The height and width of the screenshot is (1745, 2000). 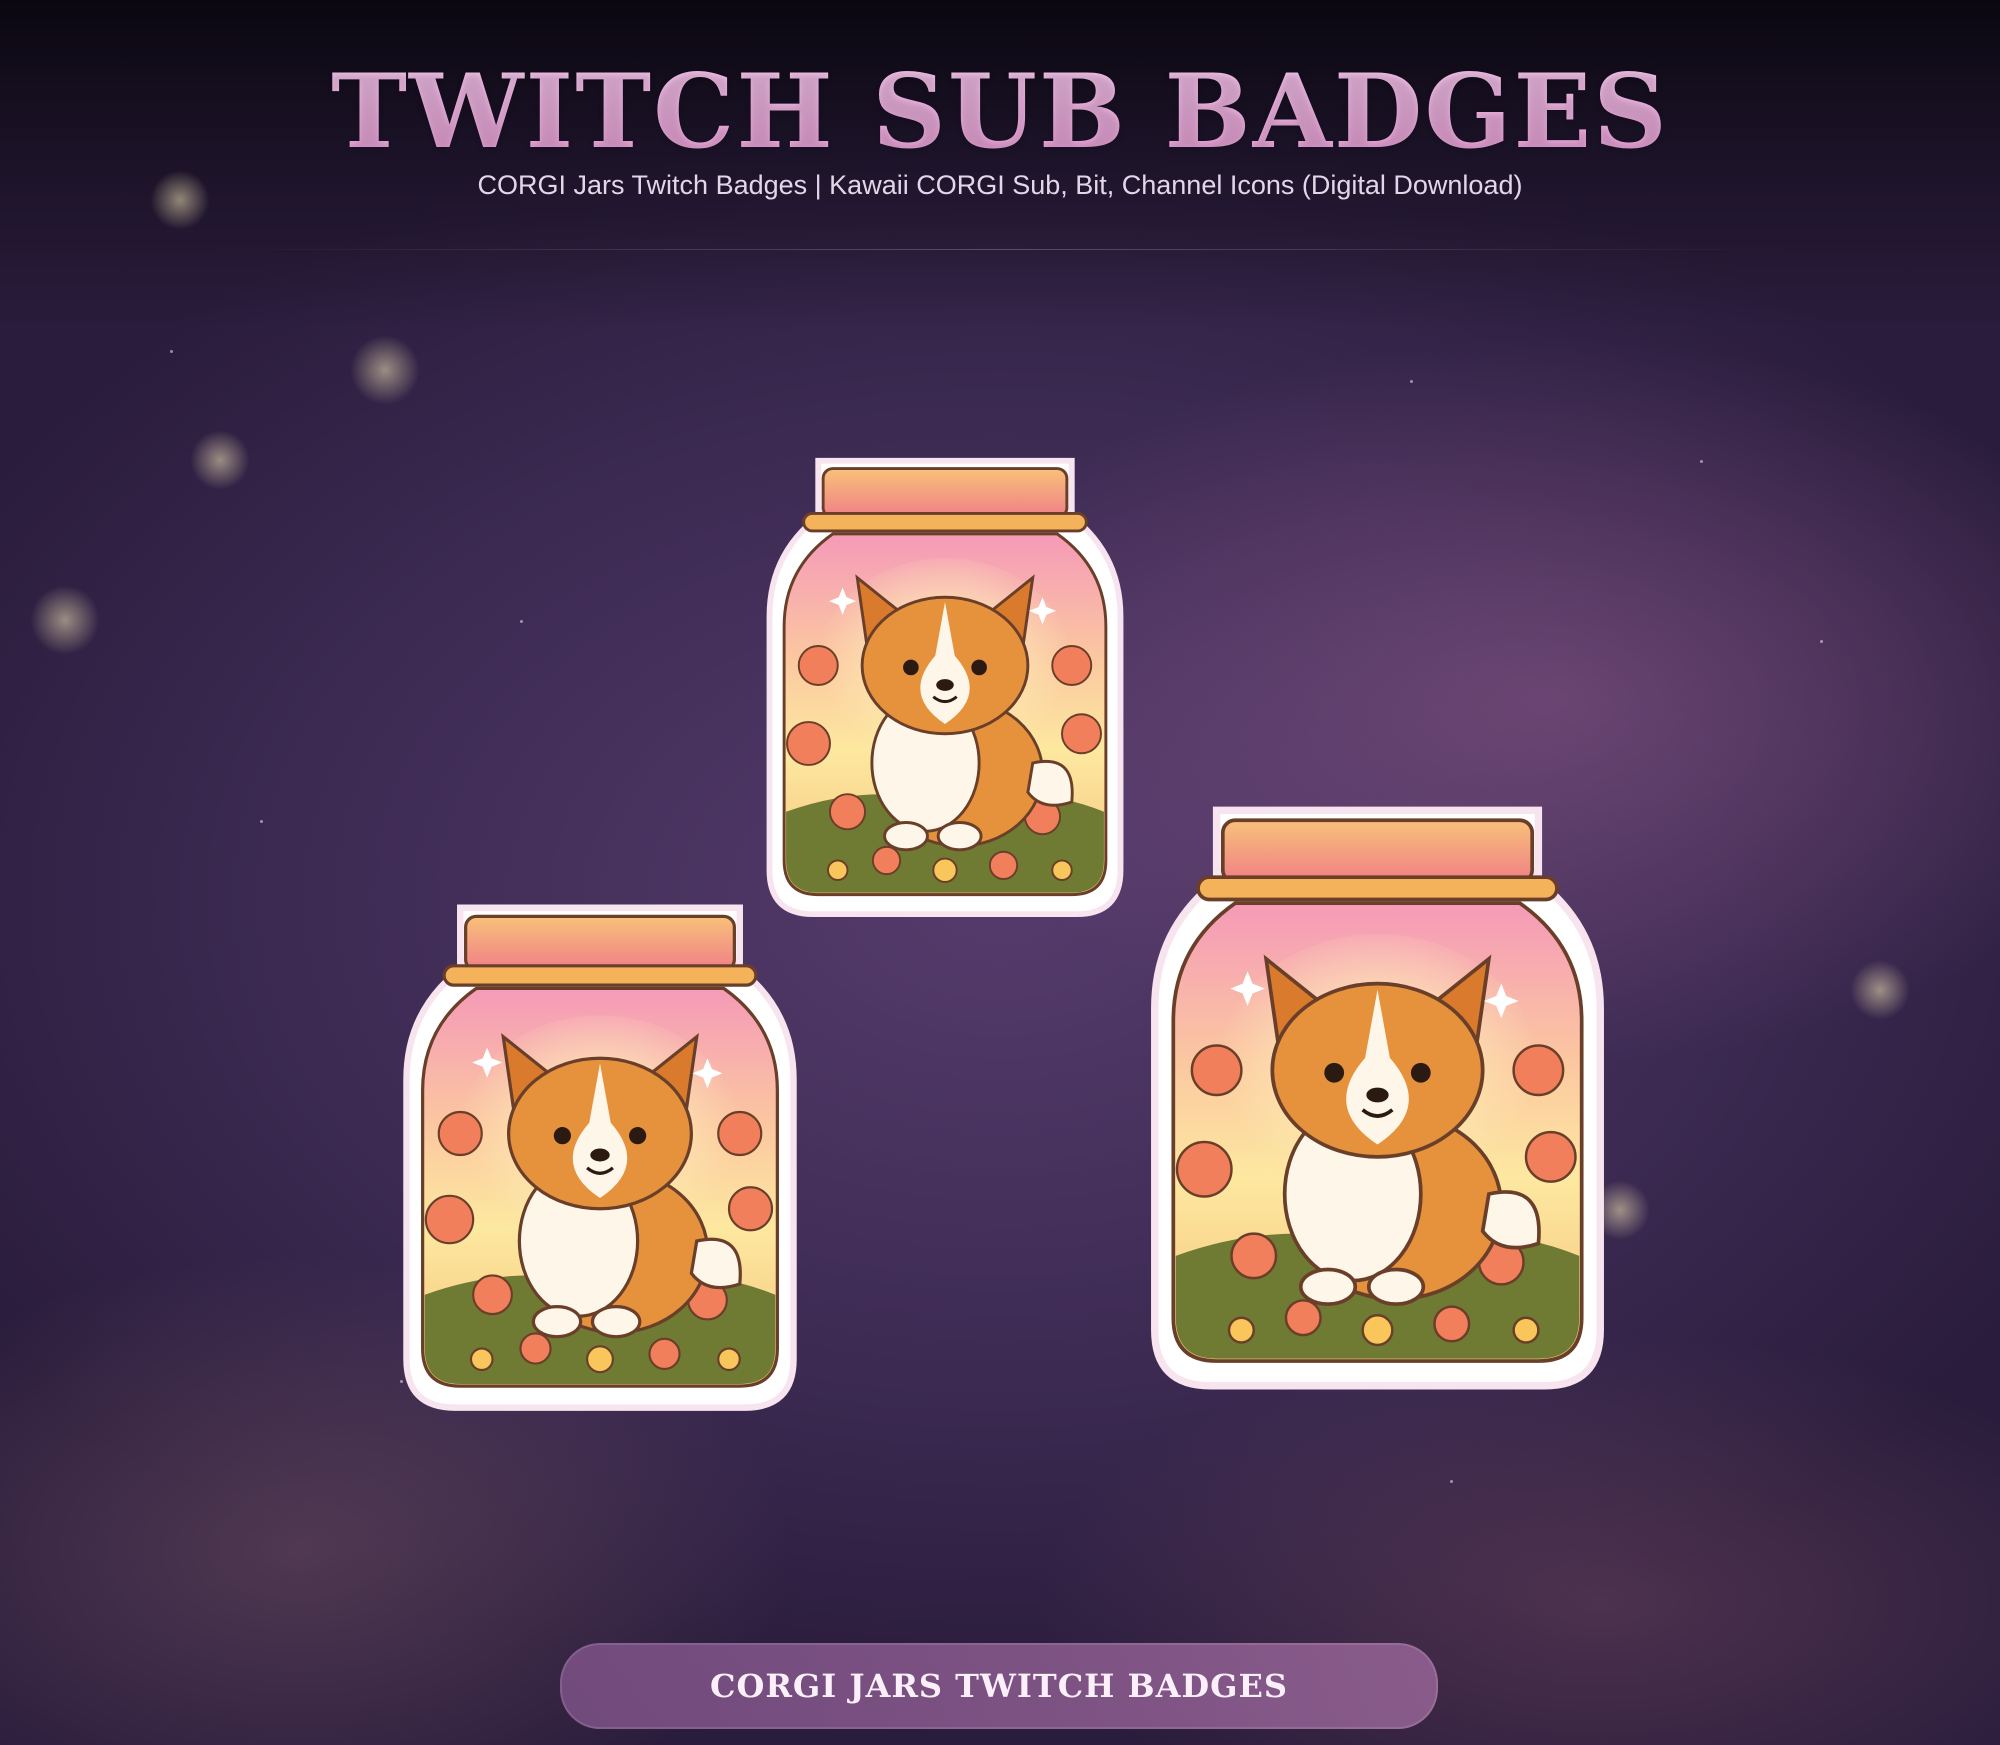 I want to click on caption-text: CORGI JARS TWITCH BADGES, so click(x=998, y=1686).